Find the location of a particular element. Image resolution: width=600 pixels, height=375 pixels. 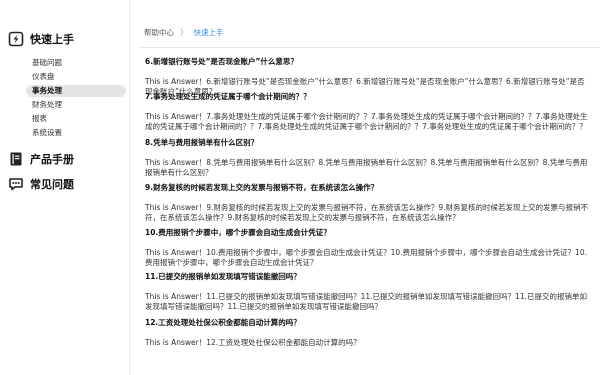

sidebar-item-dashboard: 仪表盘 is located at coordinates (76, 77).